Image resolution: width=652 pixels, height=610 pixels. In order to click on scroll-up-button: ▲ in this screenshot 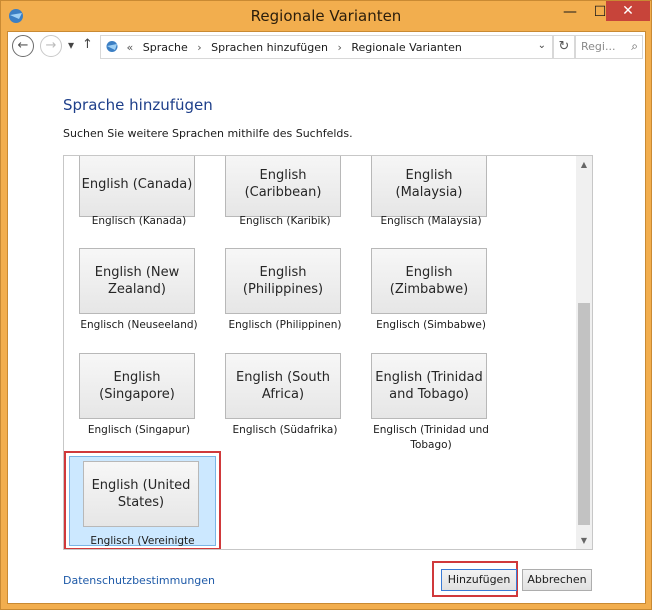, I will do `click(584, 164)`.